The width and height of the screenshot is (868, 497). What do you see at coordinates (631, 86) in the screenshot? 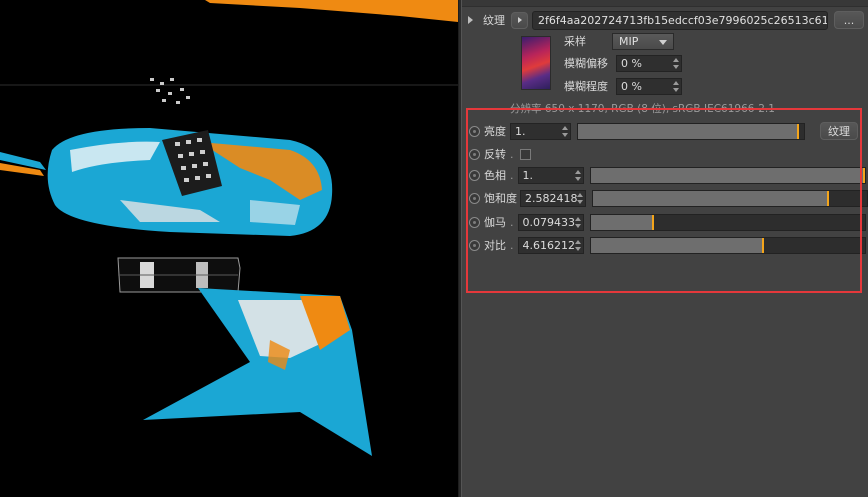
I see `blur-scale-value: 0 %` at bounding box center [631, 86].